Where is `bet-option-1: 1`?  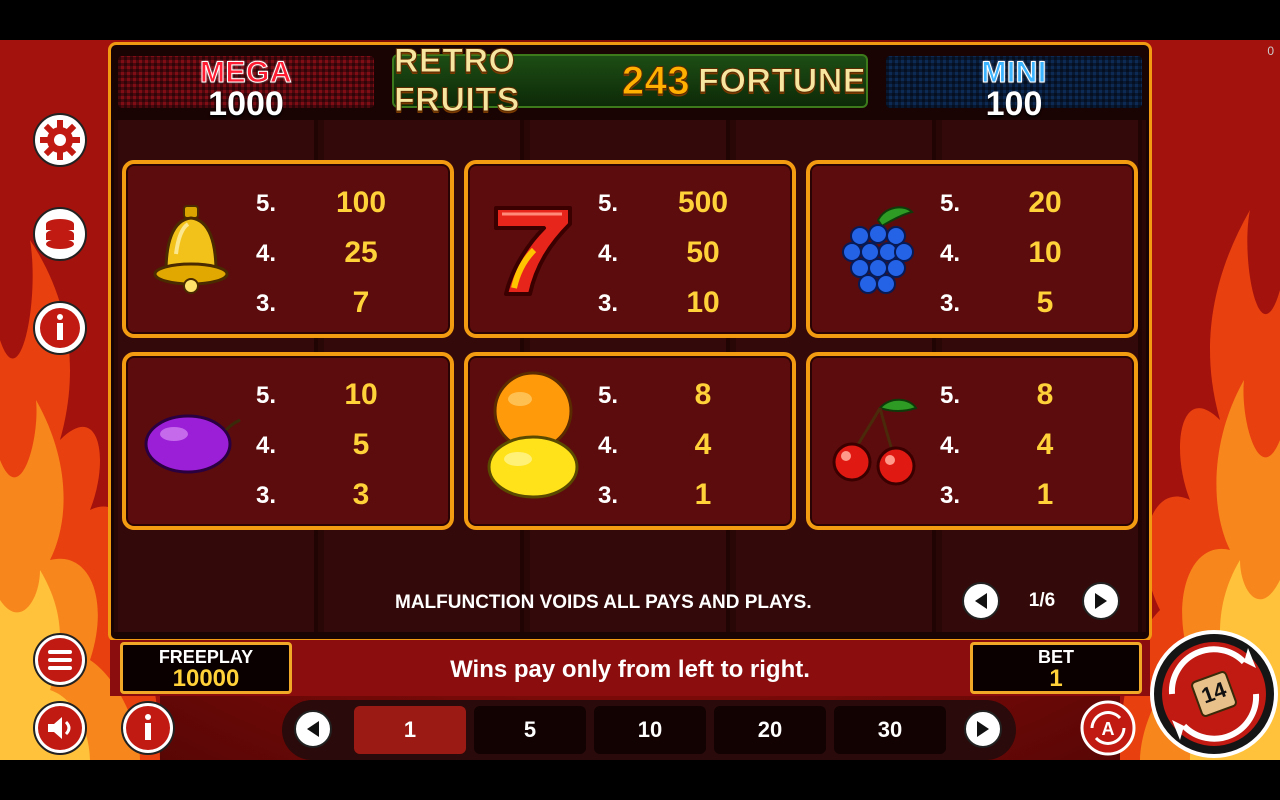 bet-option-1: 1 is located at coordinates (410, 730).